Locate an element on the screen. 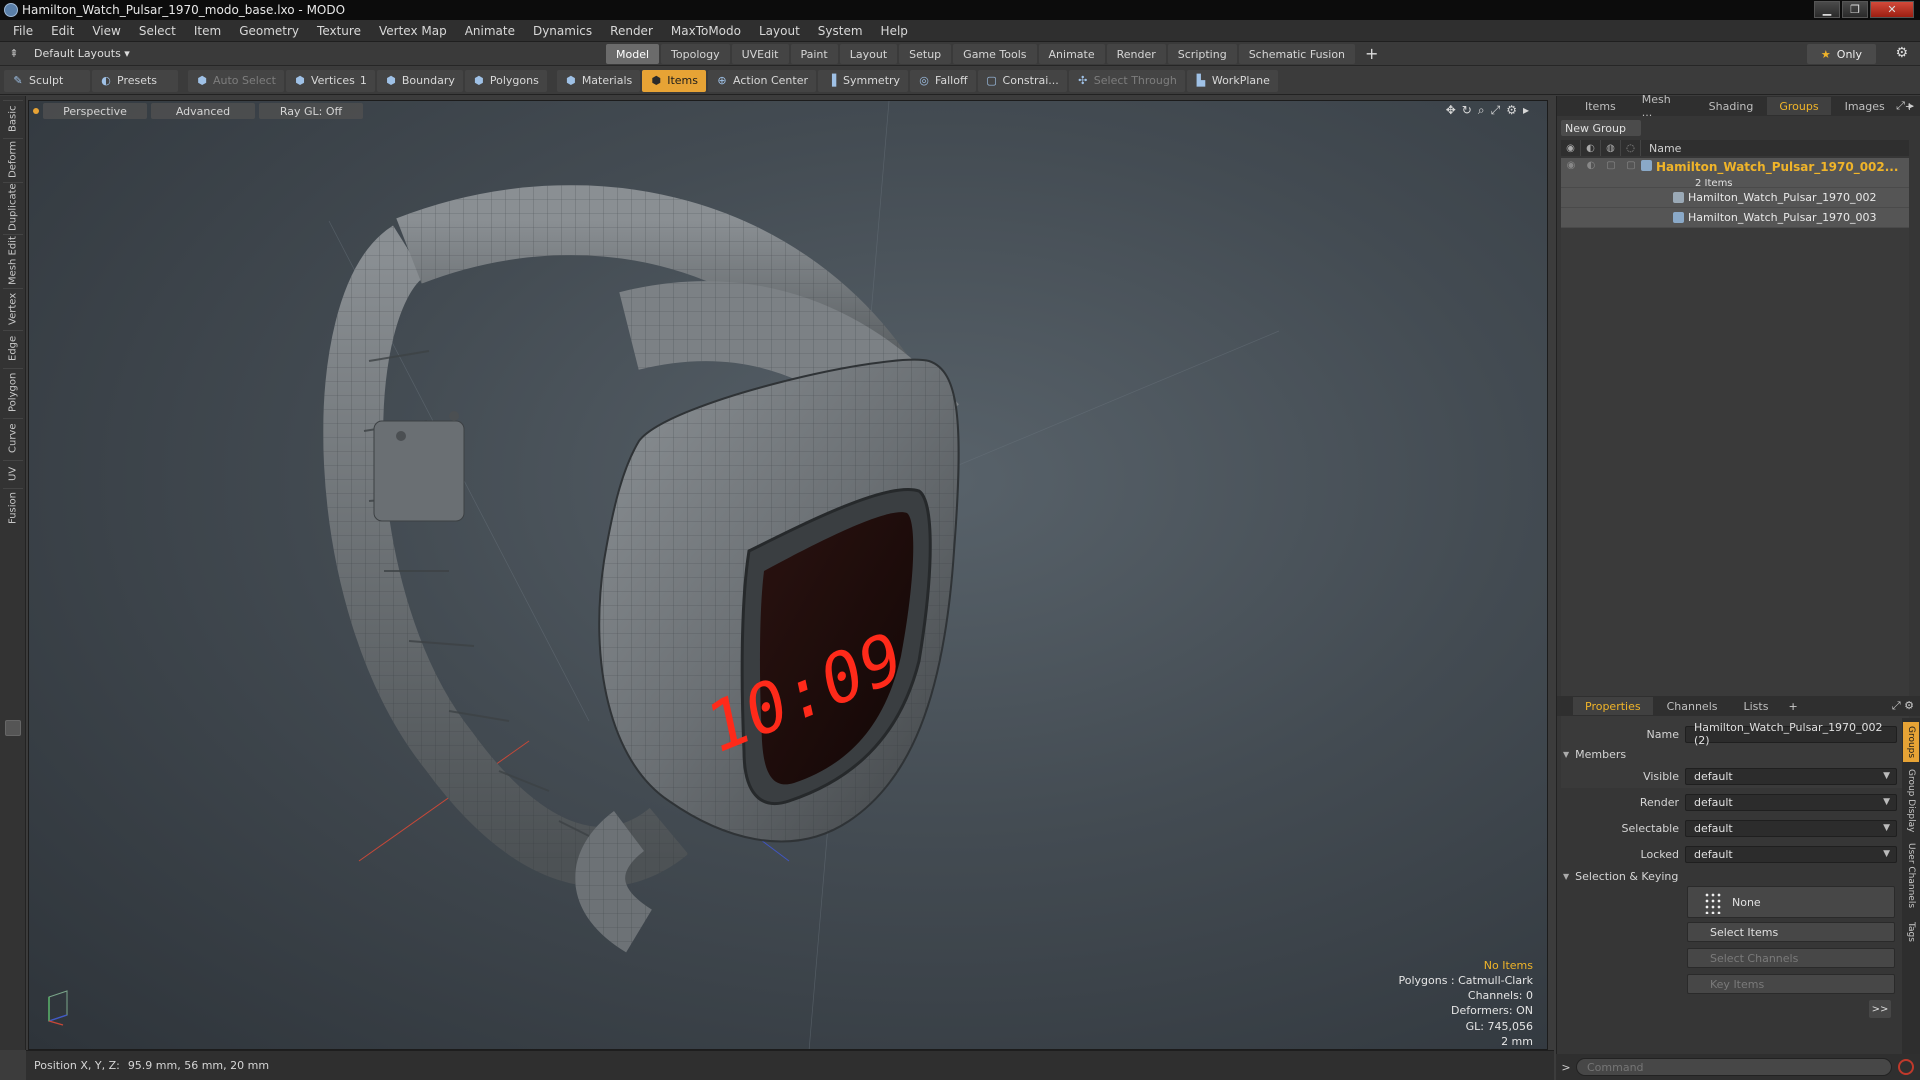  tab-channels: Channels is located at coordinates (1692, 706).